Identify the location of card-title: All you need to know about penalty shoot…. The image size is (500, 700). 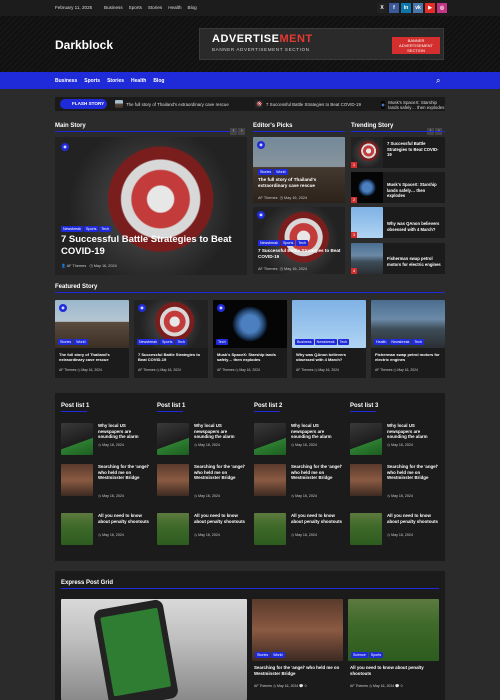
(394, 670).